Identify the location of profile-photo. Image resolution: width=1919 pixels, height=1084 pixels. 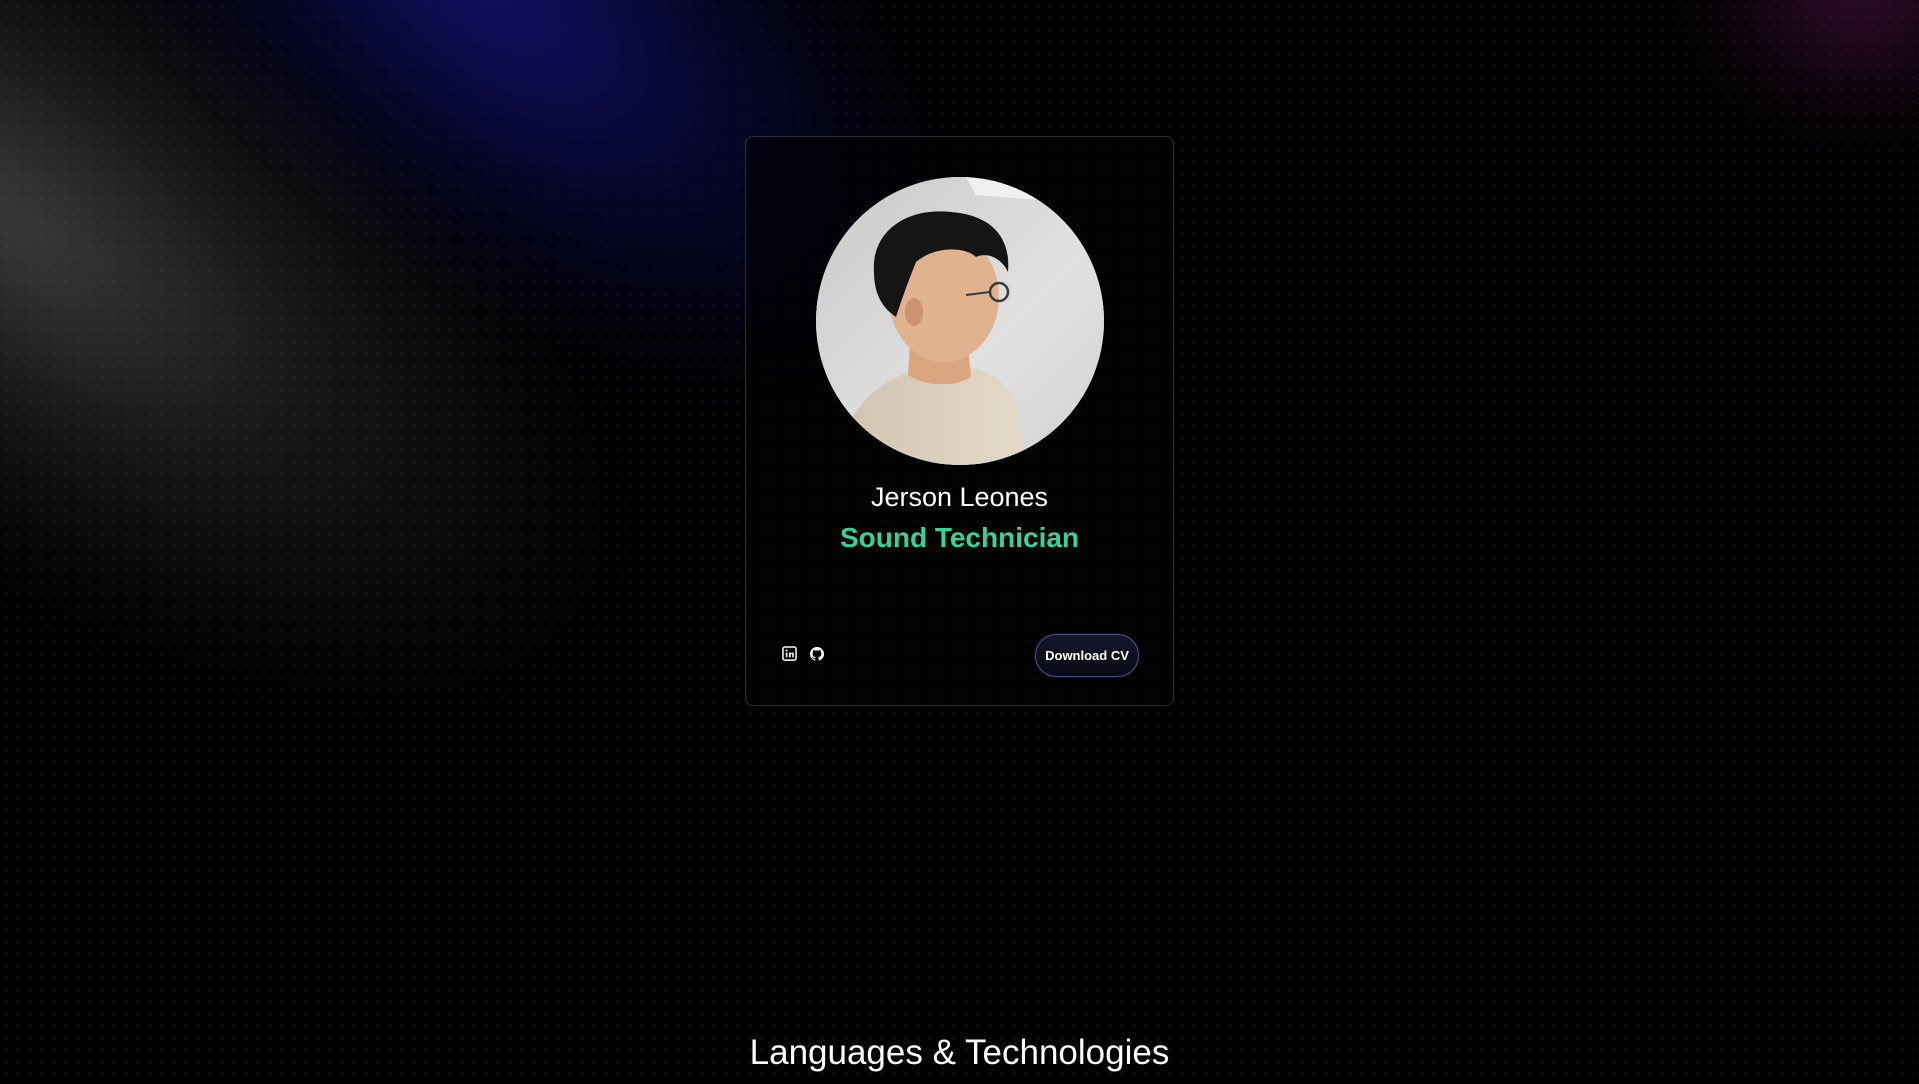
(960, 321).